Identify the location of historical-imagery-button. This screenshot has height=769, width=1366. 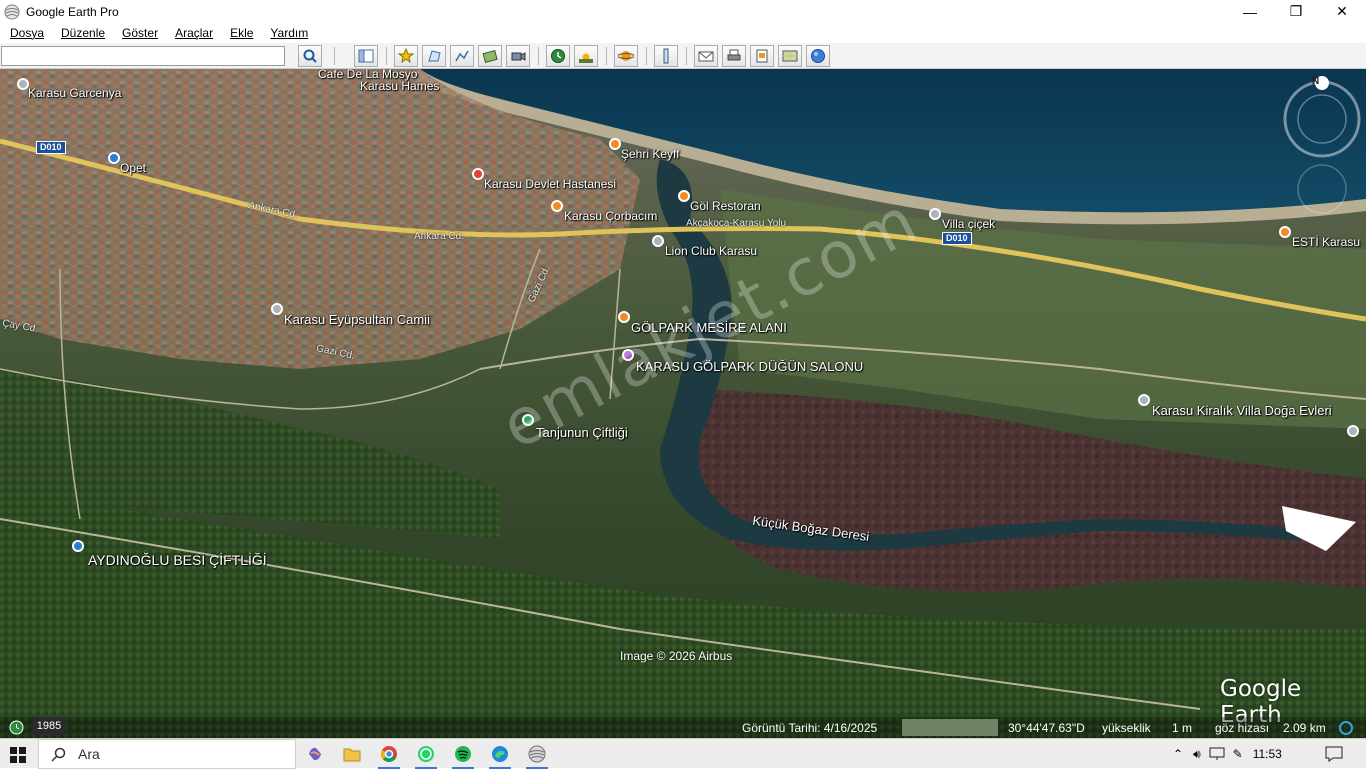
(558, 56).